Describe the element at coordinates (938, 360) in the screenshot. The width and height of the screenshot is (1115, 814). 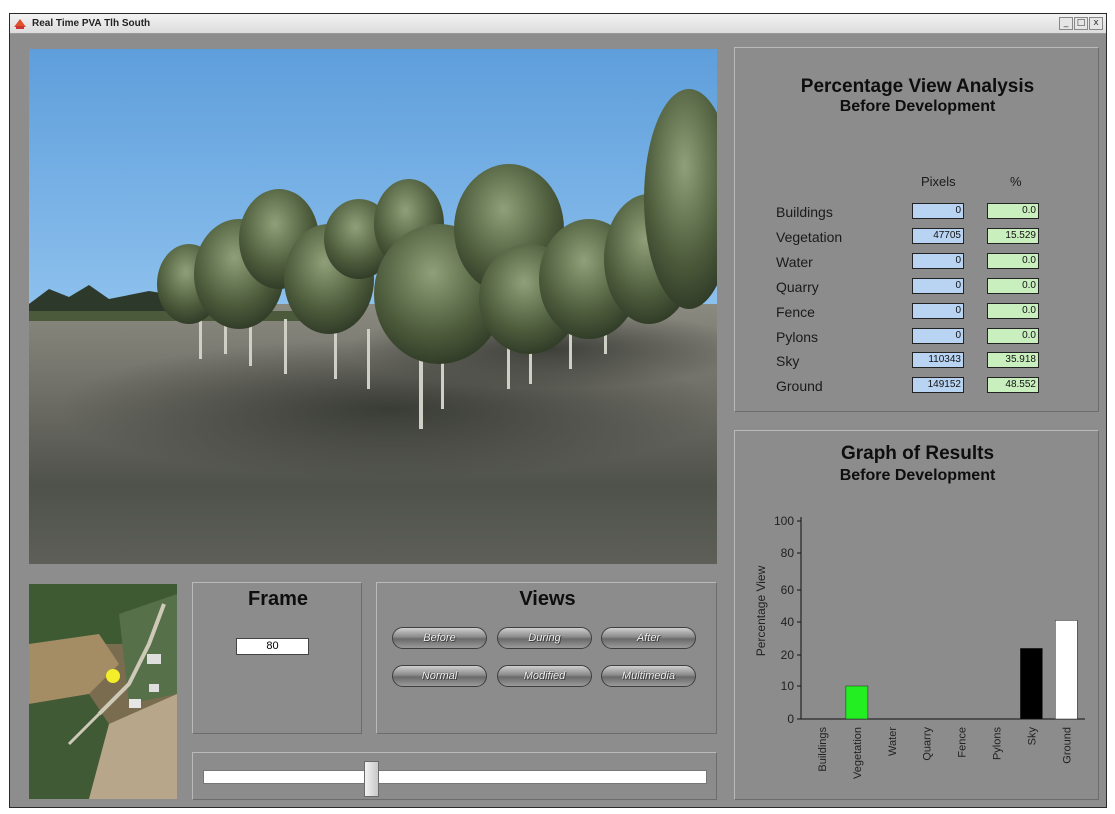
I see `pixels-value-field: 110343` at that location.